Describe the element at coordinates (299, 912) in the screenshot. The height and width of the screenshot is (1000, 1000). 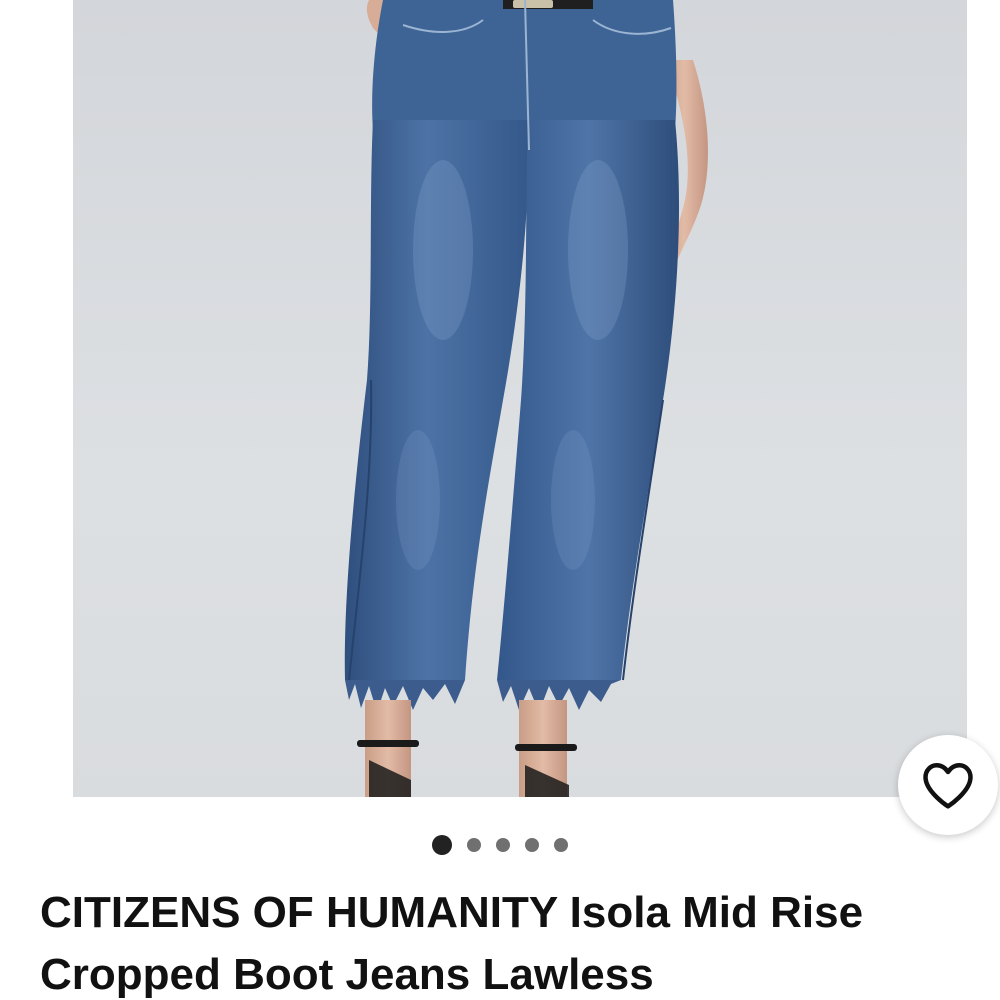
I see `listing-brand: CITIZENS OF HUMANITY` at that location.